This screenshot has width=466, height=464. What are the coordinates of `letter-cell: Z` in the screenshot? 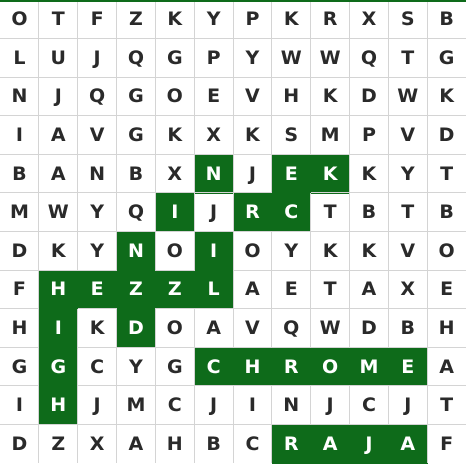 It's located at (136, 19).